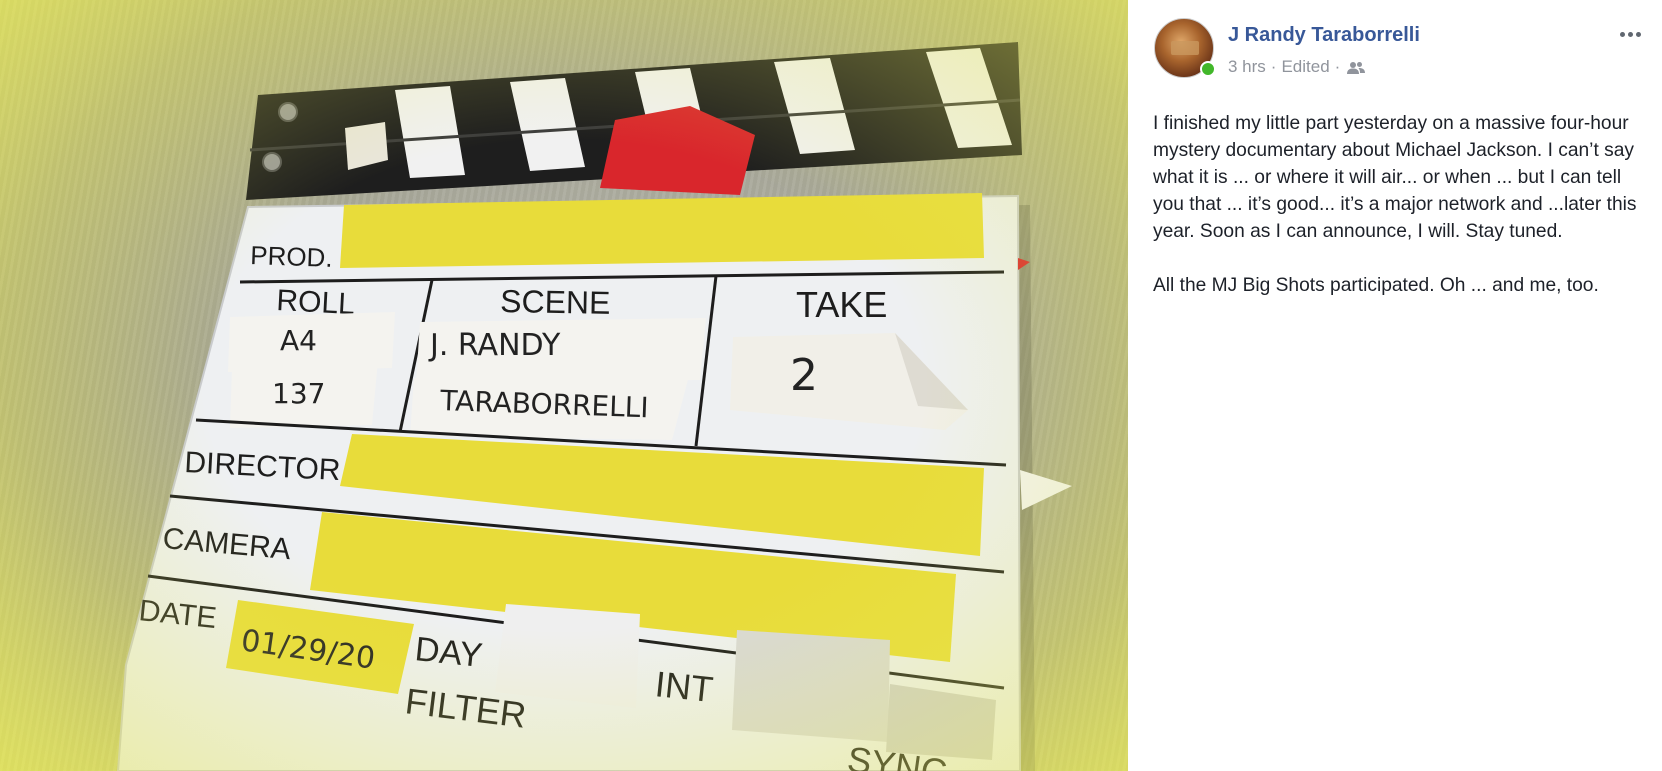 Image resolution: width=1662 pixels, height=771 pixels. What do you see at coordinates (291, 256) in the screenshot?
I see `svg-text: PROD.` at bounding box center [291, 256].